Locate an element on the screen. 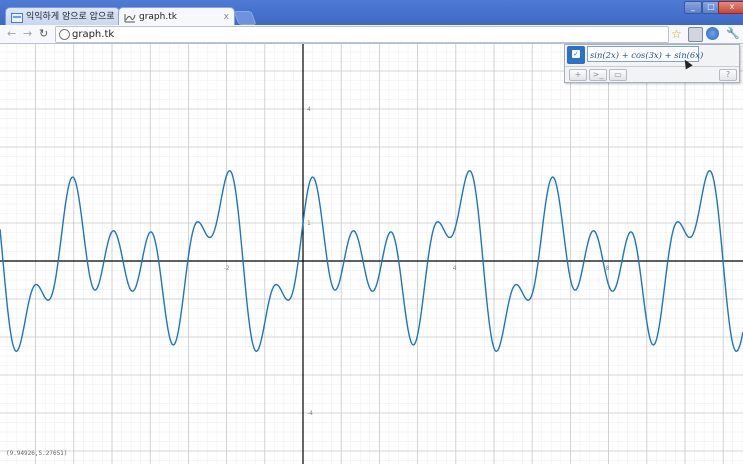 This screenshot has width=743, height=464. bookmark-star-icon: ☆ is located at coordinates (676, 34).